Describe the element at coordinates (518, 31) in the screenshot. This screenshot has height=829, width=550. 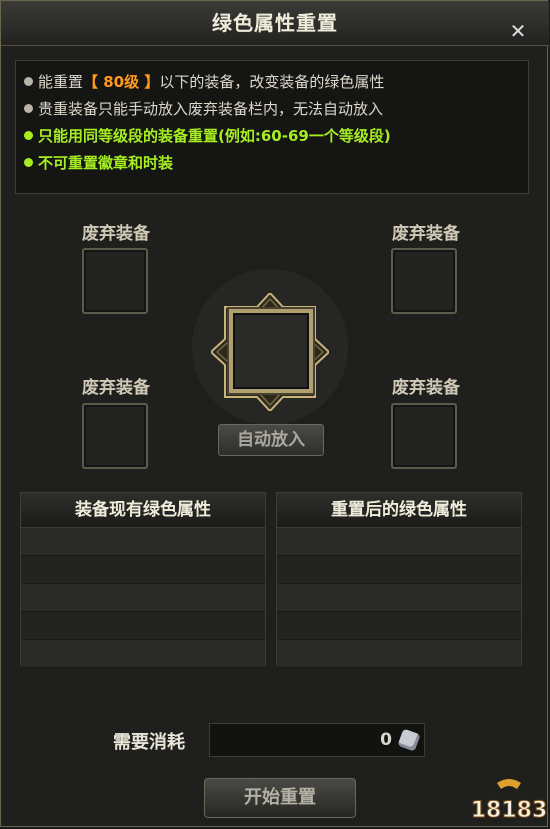
I see `close-icon: ✕` at that location.